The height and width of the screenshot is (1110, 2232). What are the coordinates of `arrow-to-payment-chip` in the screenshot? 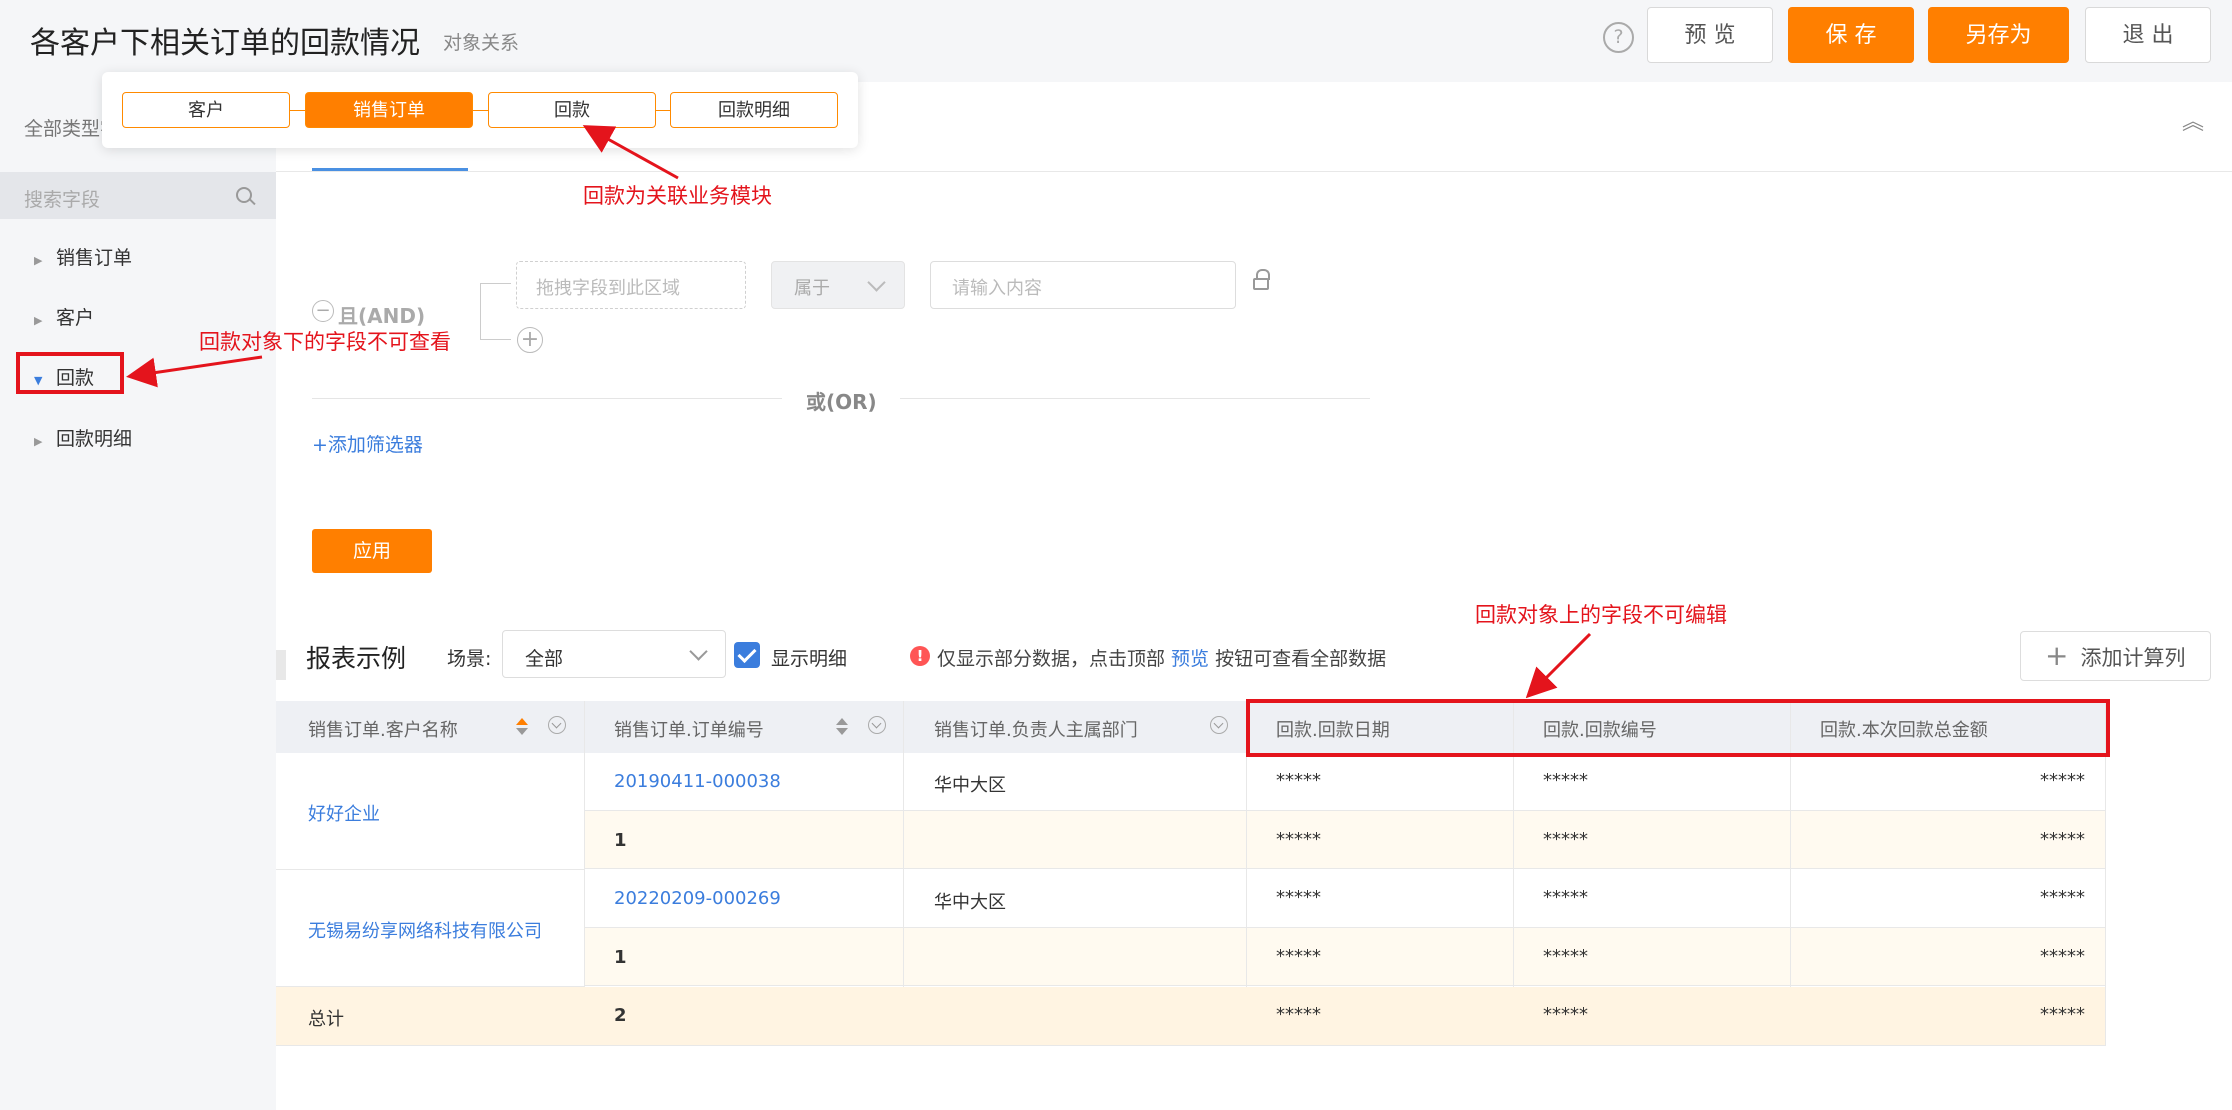 It's located at (630, 152).